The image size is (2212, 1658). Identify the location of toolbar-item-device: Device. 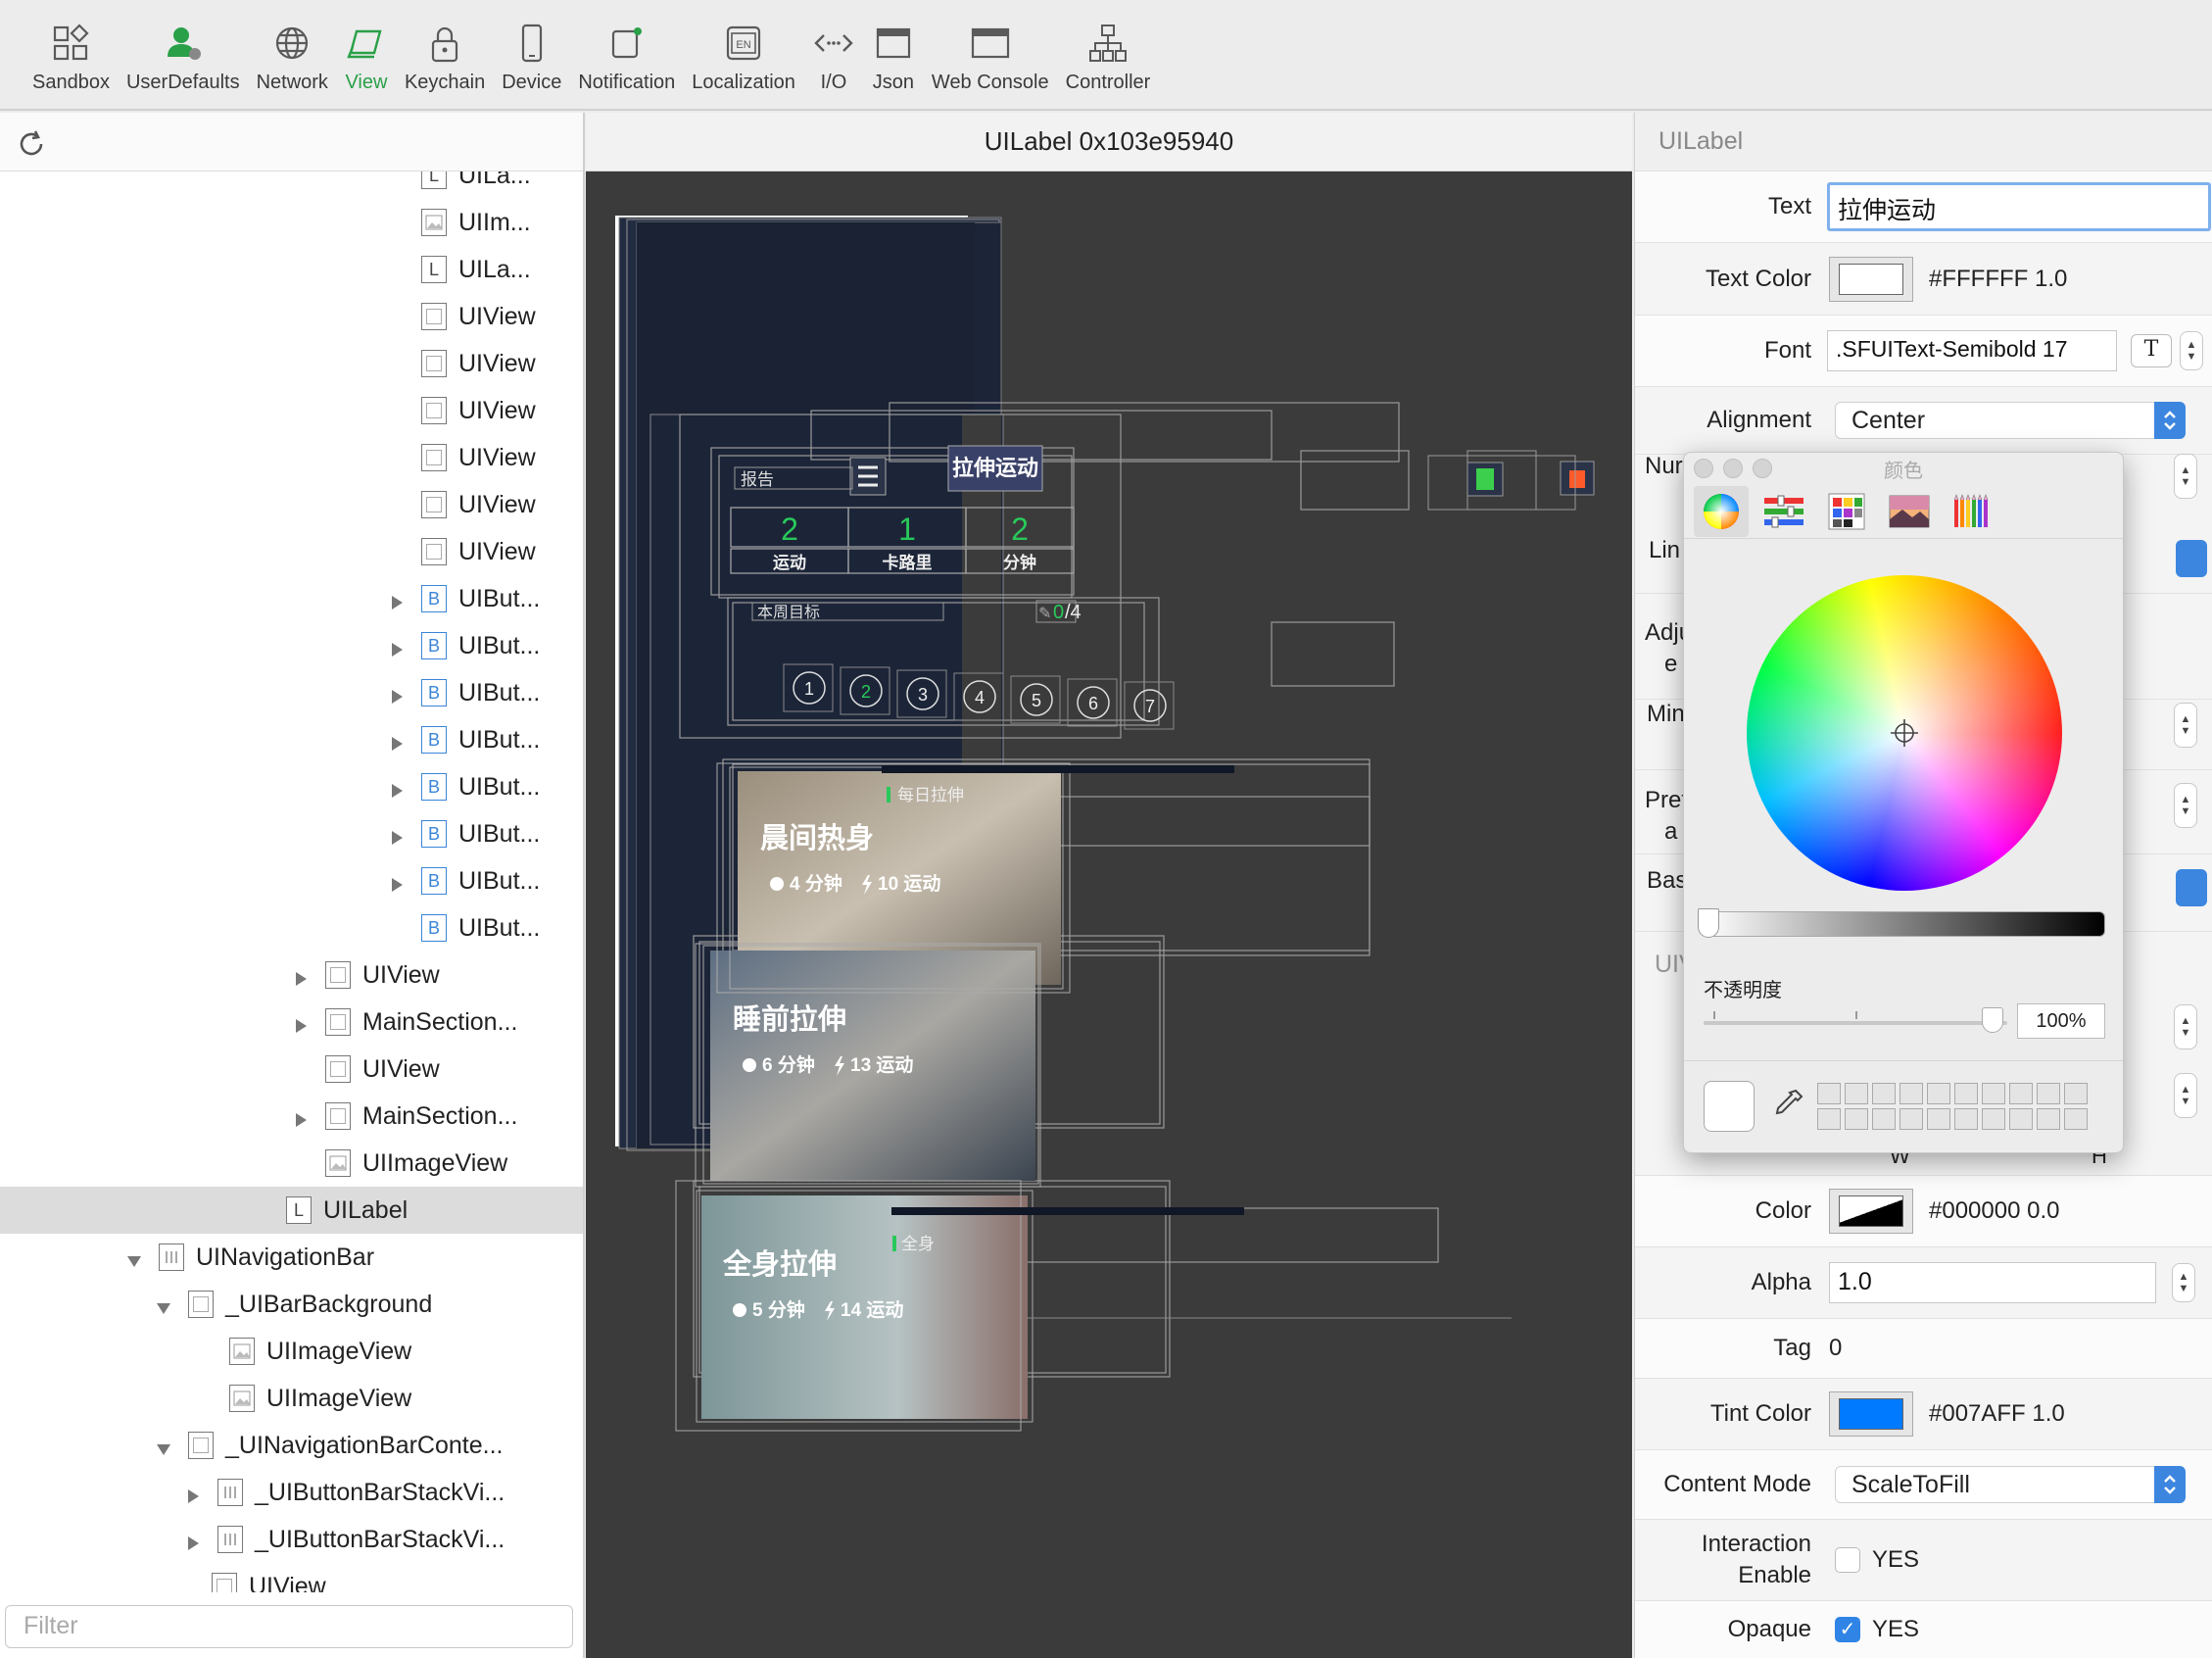
(531, 54).